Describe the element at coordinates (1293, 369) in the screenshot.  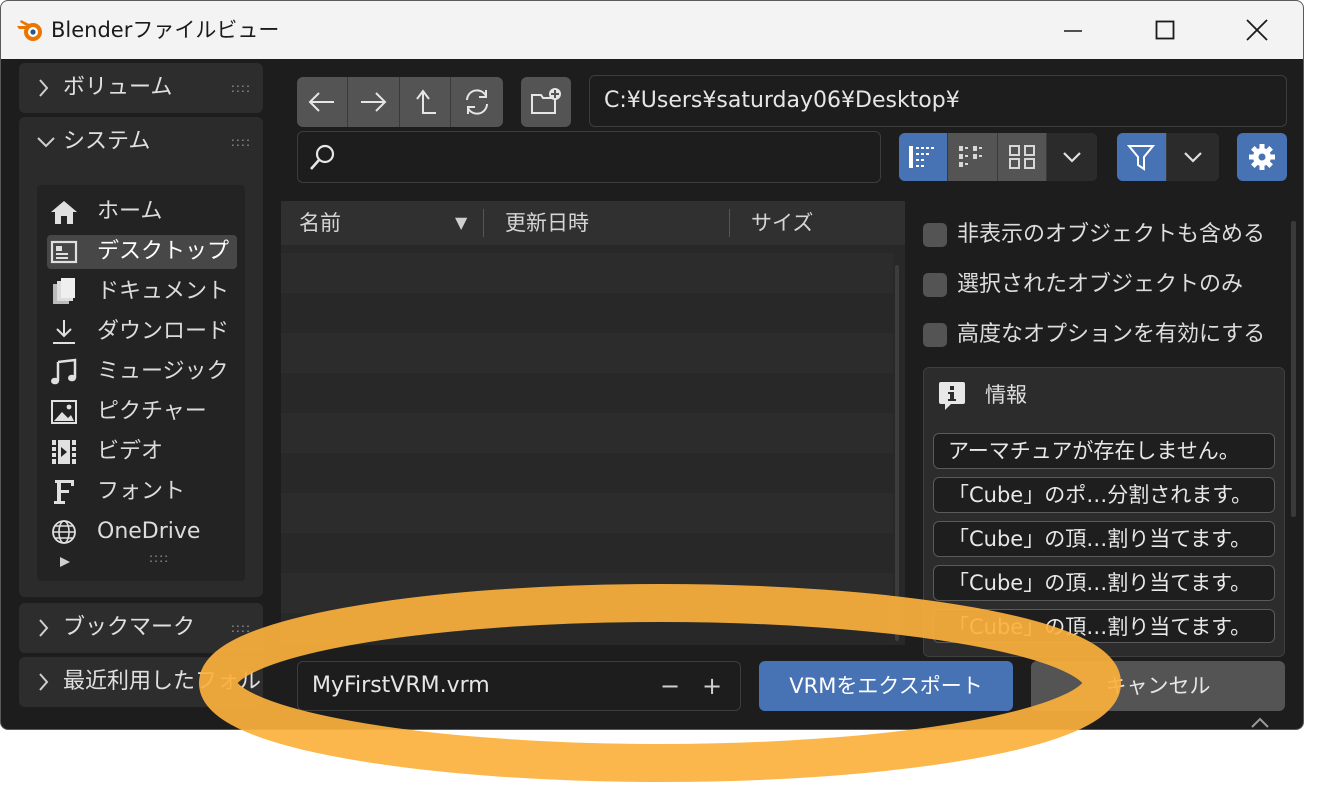
I see `options-scrollbar` at that location.